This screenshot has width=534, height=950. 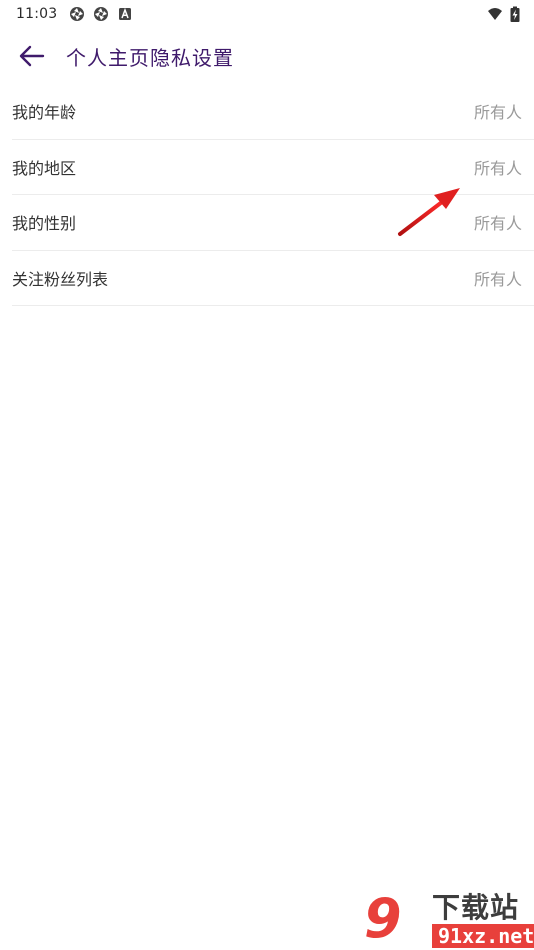 What do you see at coordinates (267, 14) in the screenshot?
I see `status-bar: 11:03` at bounding box center [267, 14].